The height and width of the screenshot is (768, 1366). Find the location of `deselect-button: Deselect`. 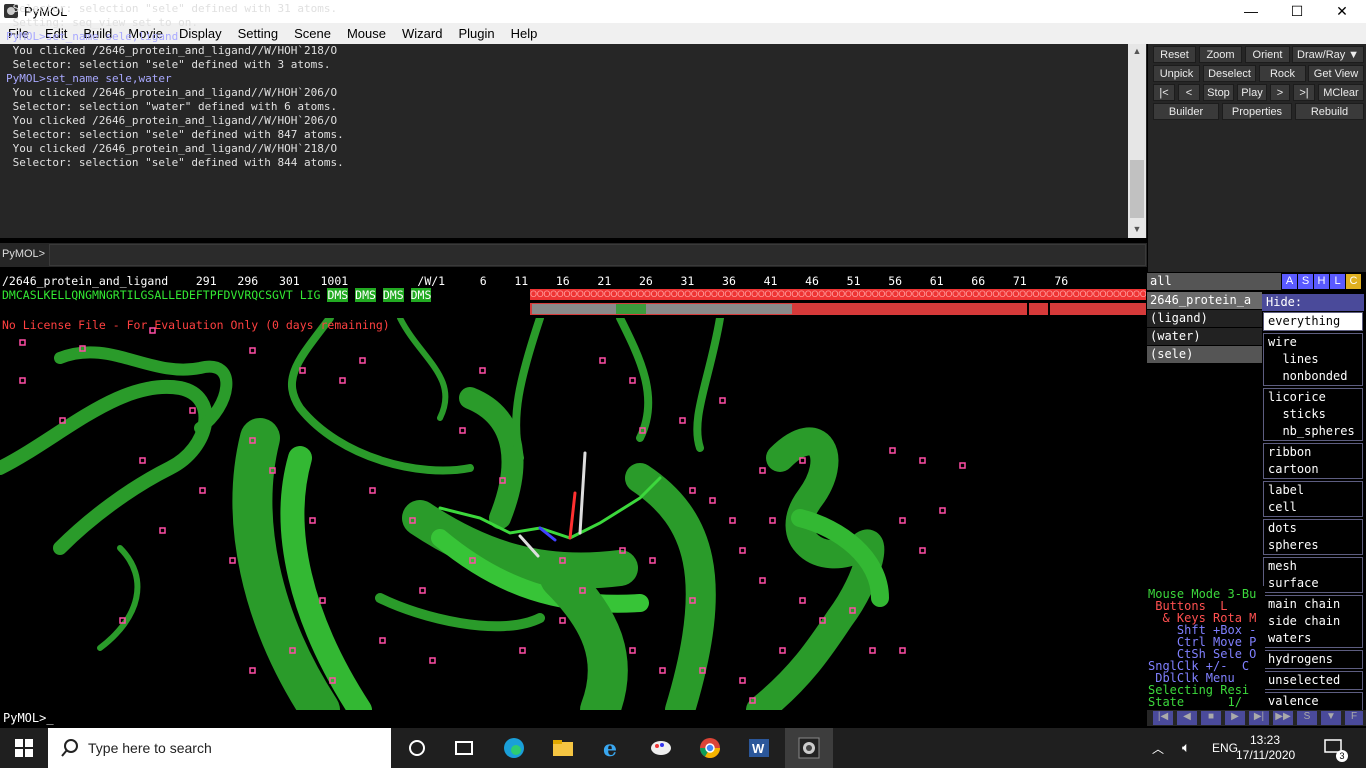

deselect-button: Deselect is located at coordinates (1229, 73).